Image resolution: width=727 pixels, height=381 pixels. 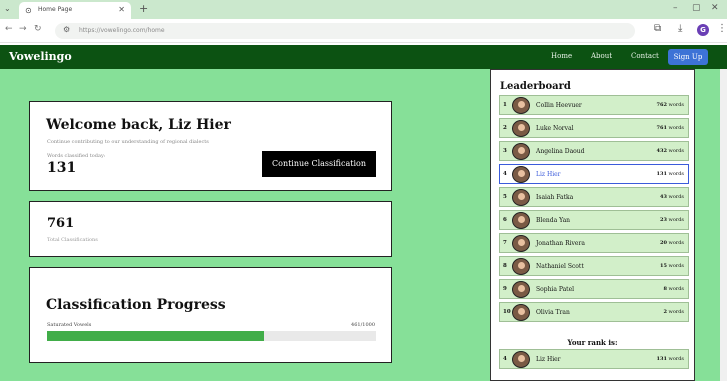 What do you see at coordinates (363, 57) in the screenshot?
I see `site-navbar: Vowelingo Home About Contact Sign Up` at bounding box center [363, 57].